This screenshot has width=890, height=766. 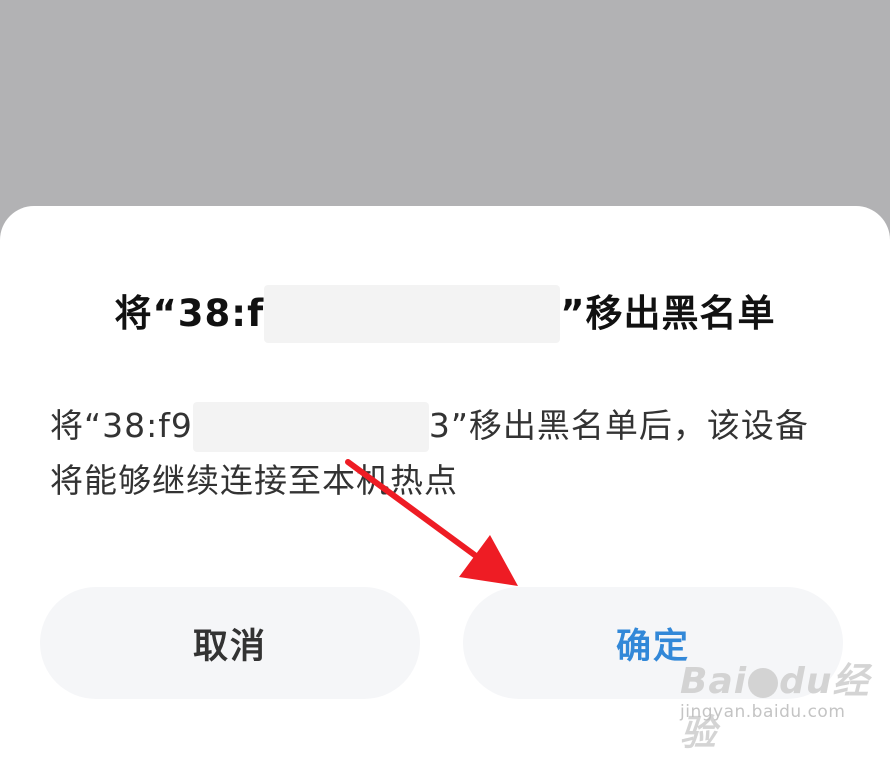 What do you see at coordinates (121, 425) in the screenshot?
I see `dialog-message-prefix: 将“38:f9` at bounding box center [121, 425].